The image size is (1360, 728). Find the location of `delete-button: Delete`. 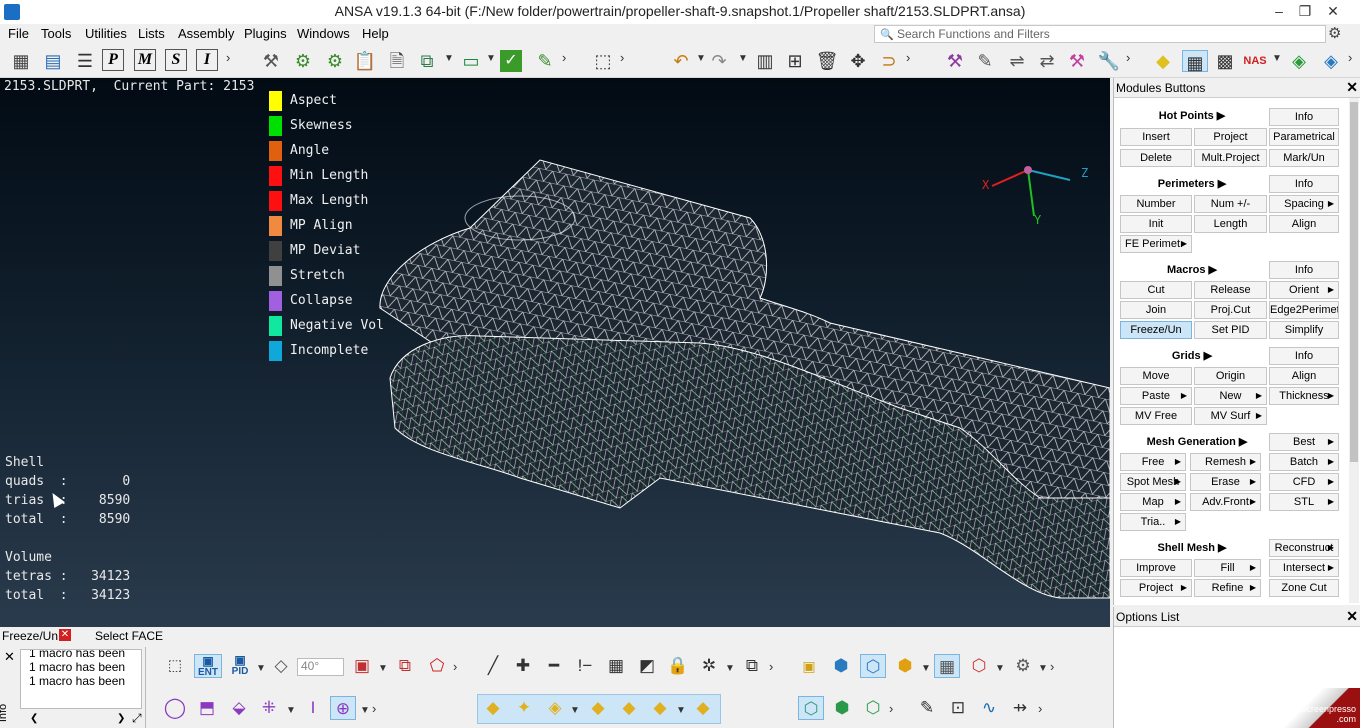

delete-button: Delete is located at coordinates (1156, 158).